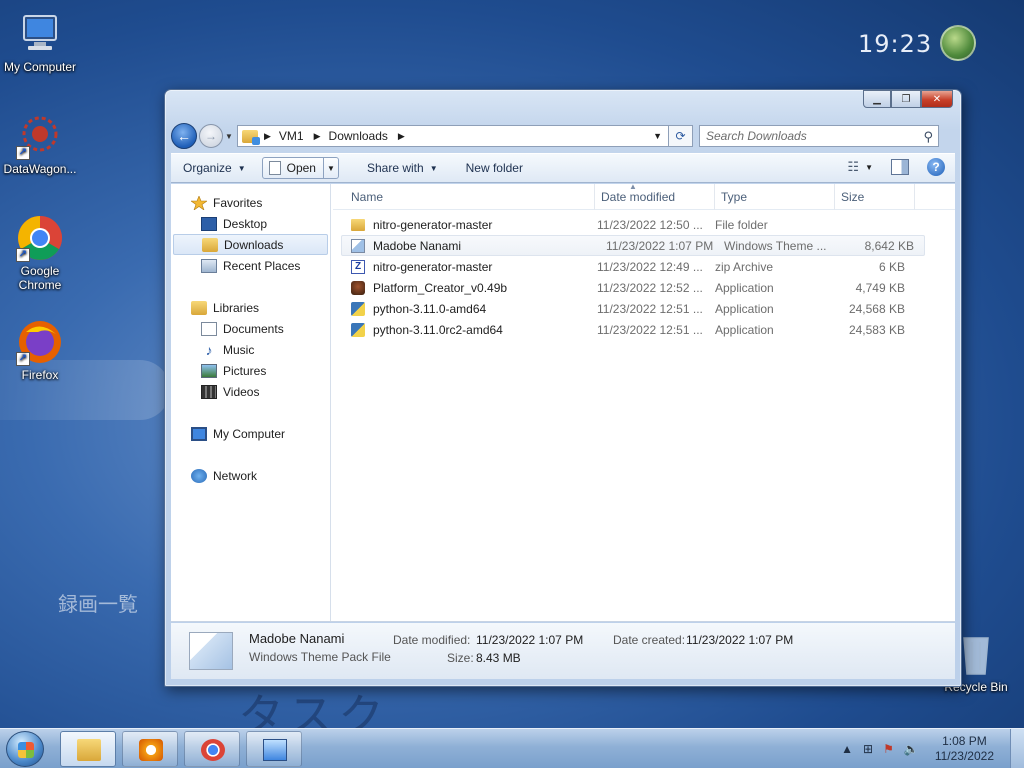 The image size is (1024, 768). What do you see at coordinates (869, 167) in the screenshot?
I see `view-options-dropdown-icon: ▼` at bounding box center [869, 167].